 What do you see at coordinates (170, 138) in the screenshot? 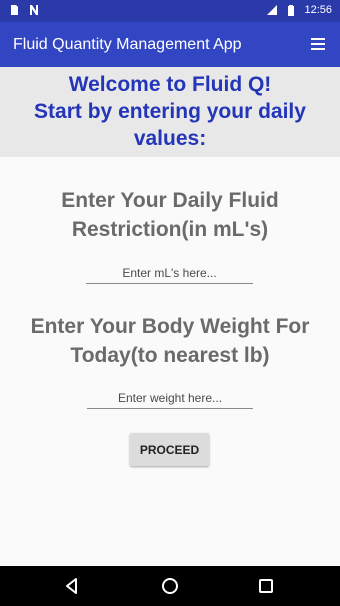
I see `welcome-line: values:` at bounding box center [170, 138].